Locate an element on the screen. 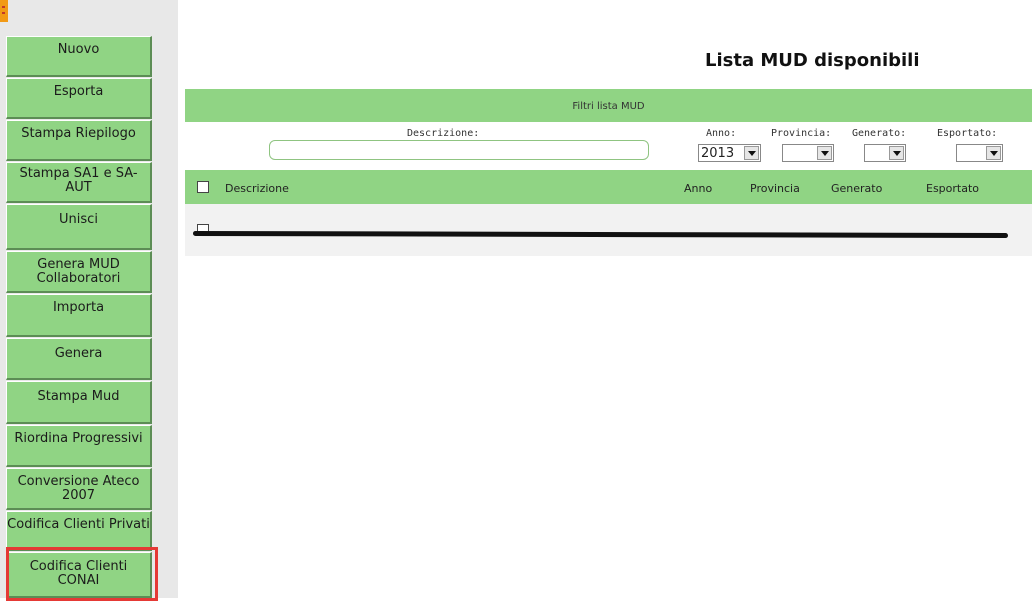 The image size is (1035, 601). filters-title: Filtri lista MUD is located at coordinates (608, 106).